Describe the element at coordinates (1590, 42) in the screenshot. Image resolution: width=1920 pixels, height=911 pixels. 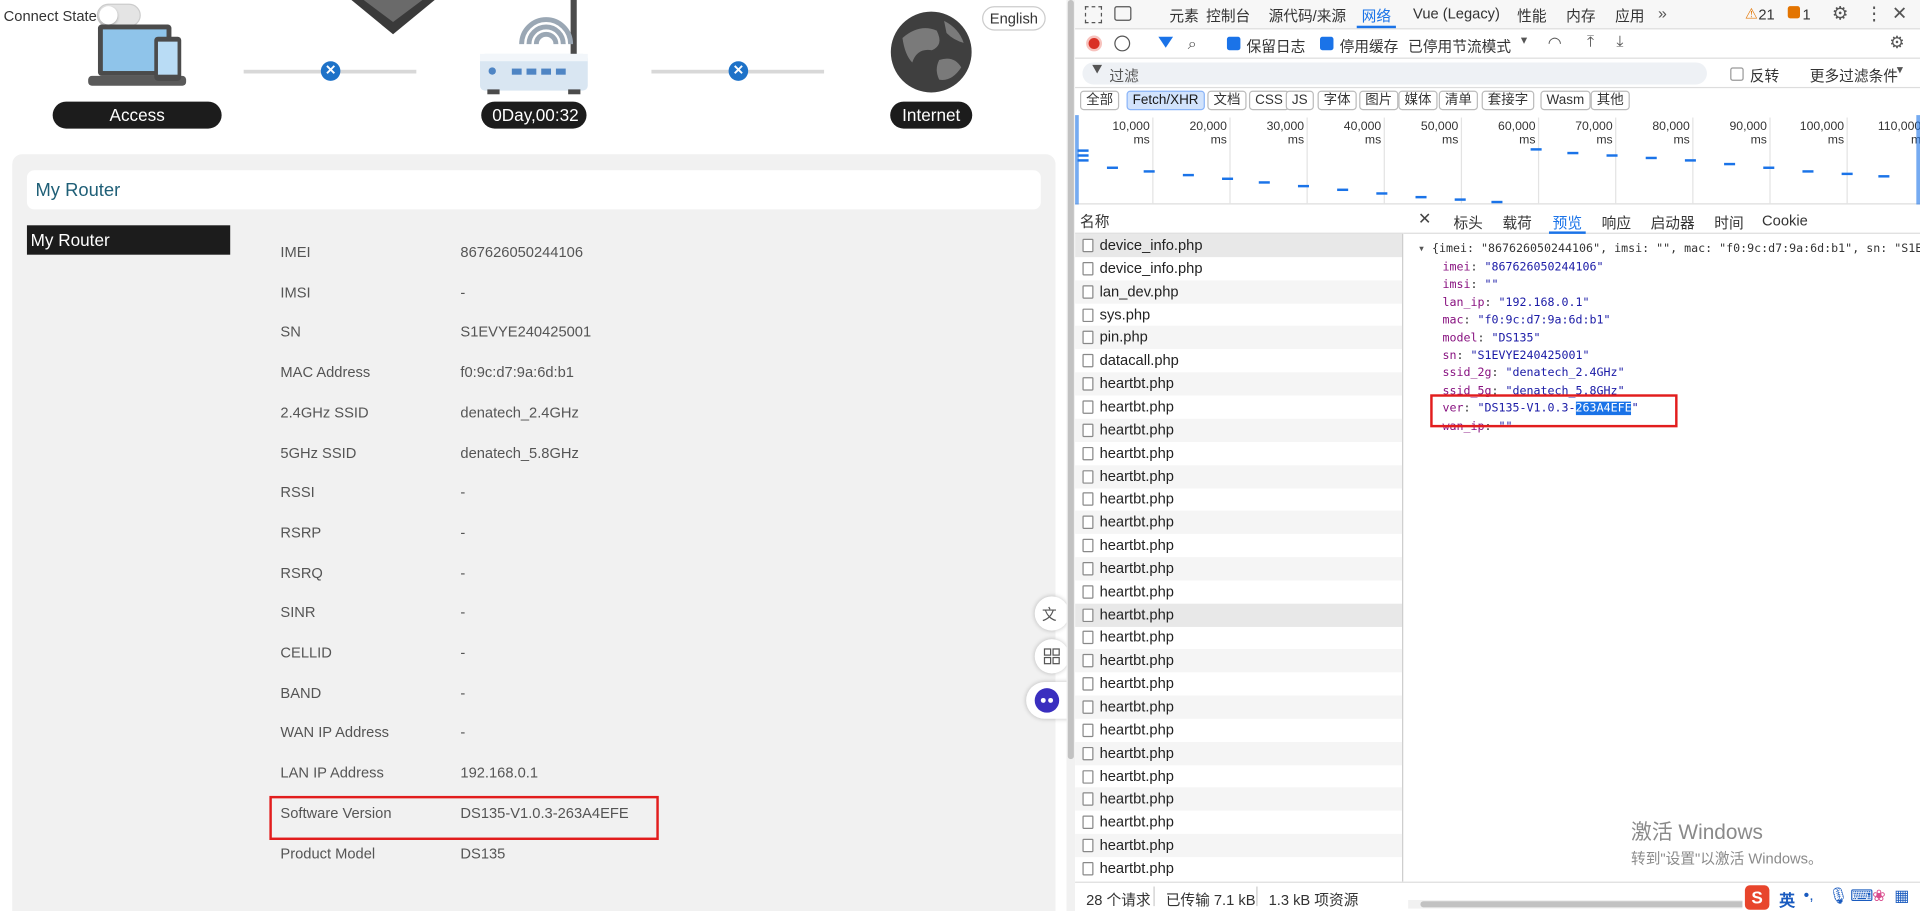
I see `import-har-icon: ⤒` at that location.